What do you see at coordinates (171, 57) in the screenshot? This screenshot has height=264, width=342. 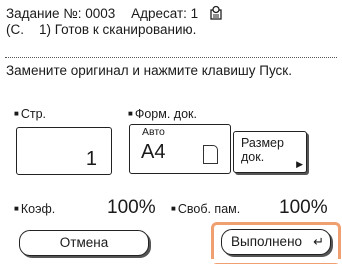 I see `divider` at bounding box center [171, 57].